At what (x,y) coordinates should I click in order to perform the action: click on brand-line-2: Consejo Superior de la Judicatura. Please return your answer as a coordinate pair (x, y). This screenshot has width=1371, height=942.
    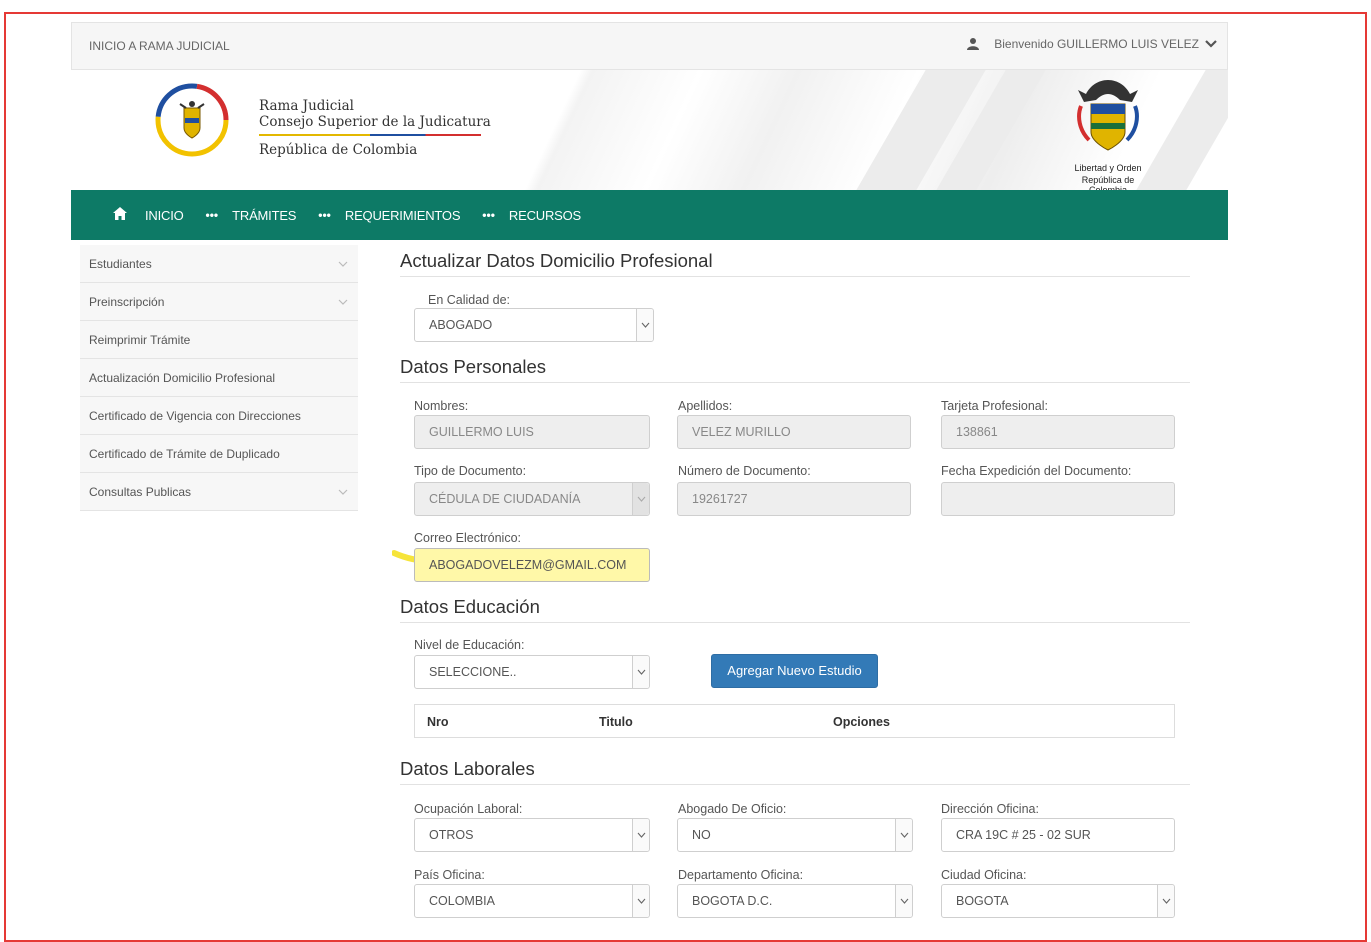
    Looking at the image, I should click on (375, 122).